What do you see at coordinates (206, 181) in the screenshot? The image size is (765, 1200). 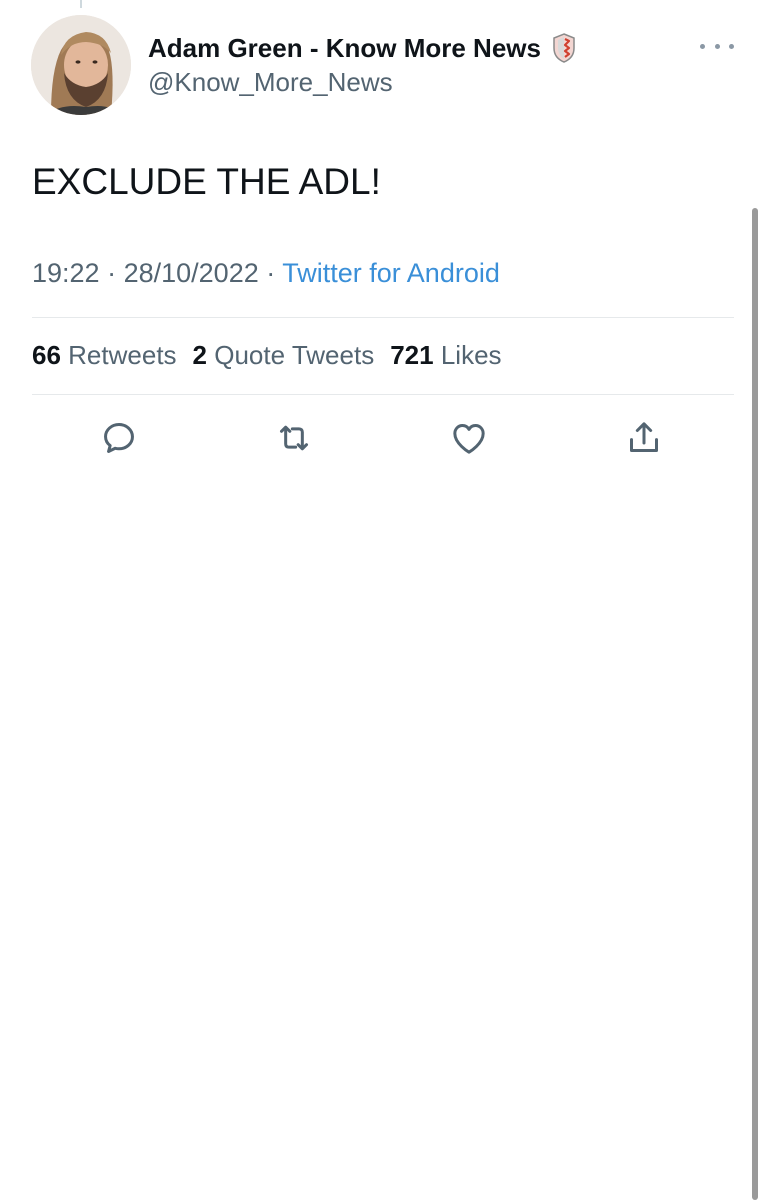 I see `tweet-text: EXCLUDE THE ADL!` at bounding box center [206, 181].